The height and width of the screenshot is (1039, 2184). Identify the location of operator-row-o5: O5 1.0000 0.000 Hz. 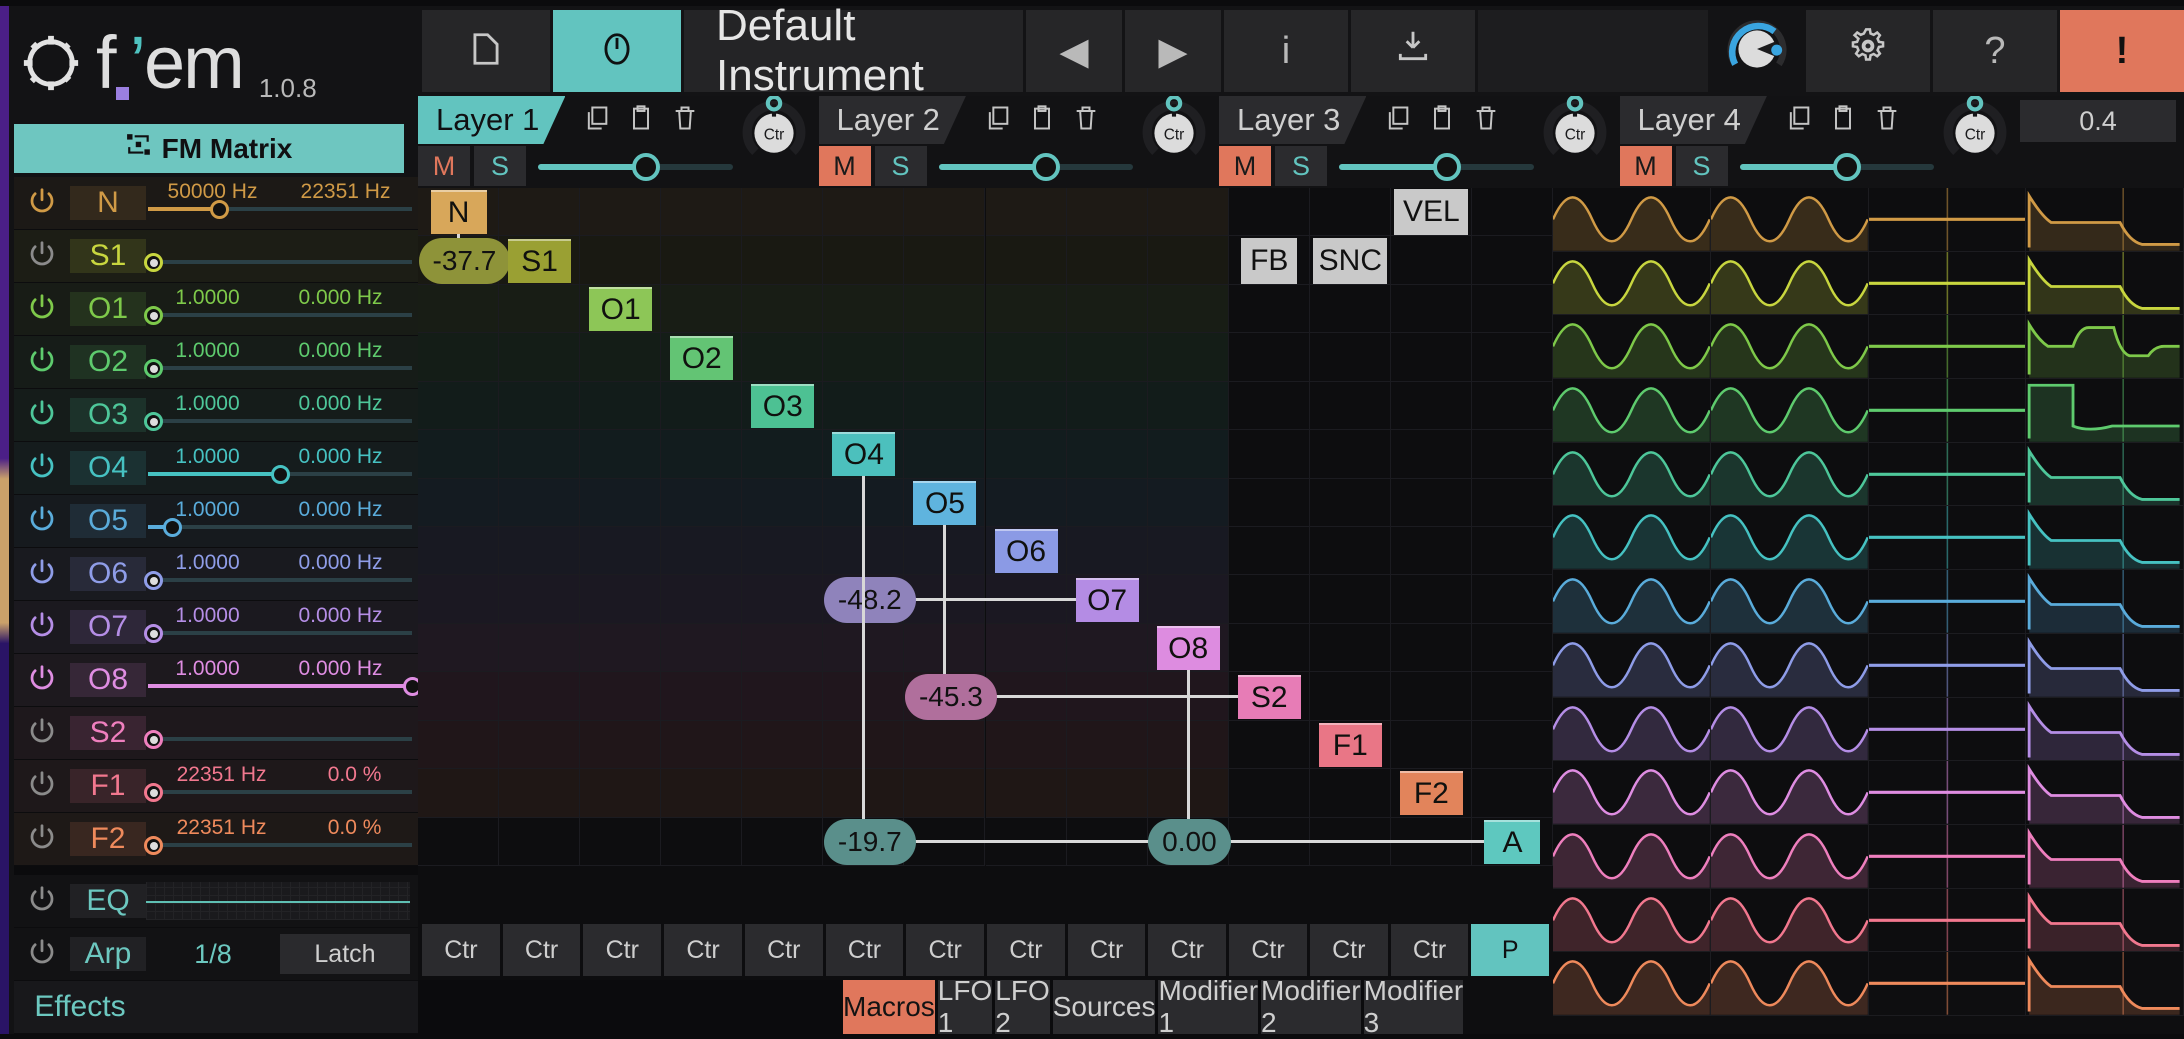
(216, 521).